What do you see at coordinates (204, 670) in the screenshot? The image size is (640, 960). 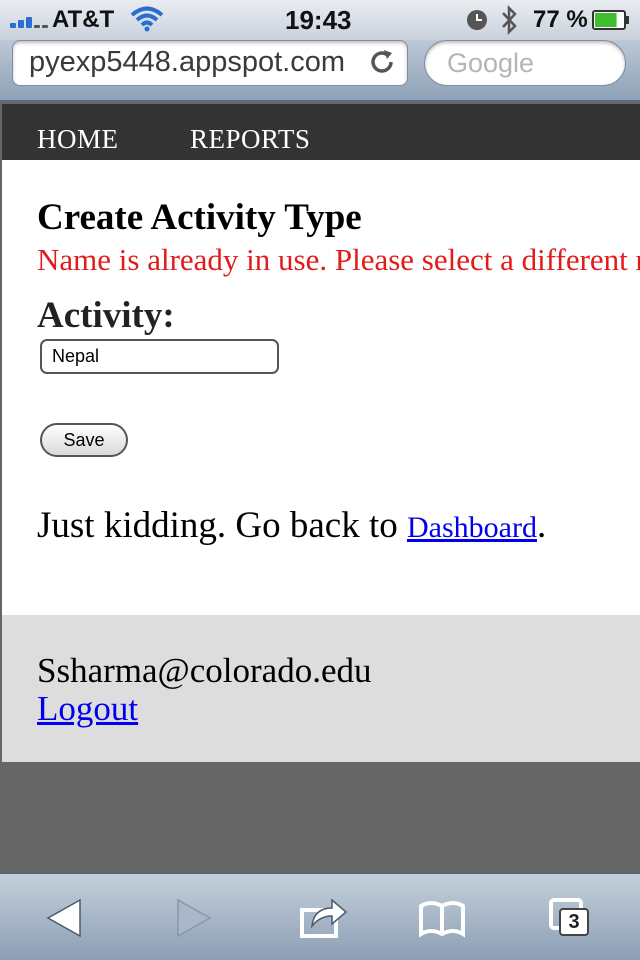 I see `user-email: Ssharma@colorado.edu` at bounding box center [204, 670].